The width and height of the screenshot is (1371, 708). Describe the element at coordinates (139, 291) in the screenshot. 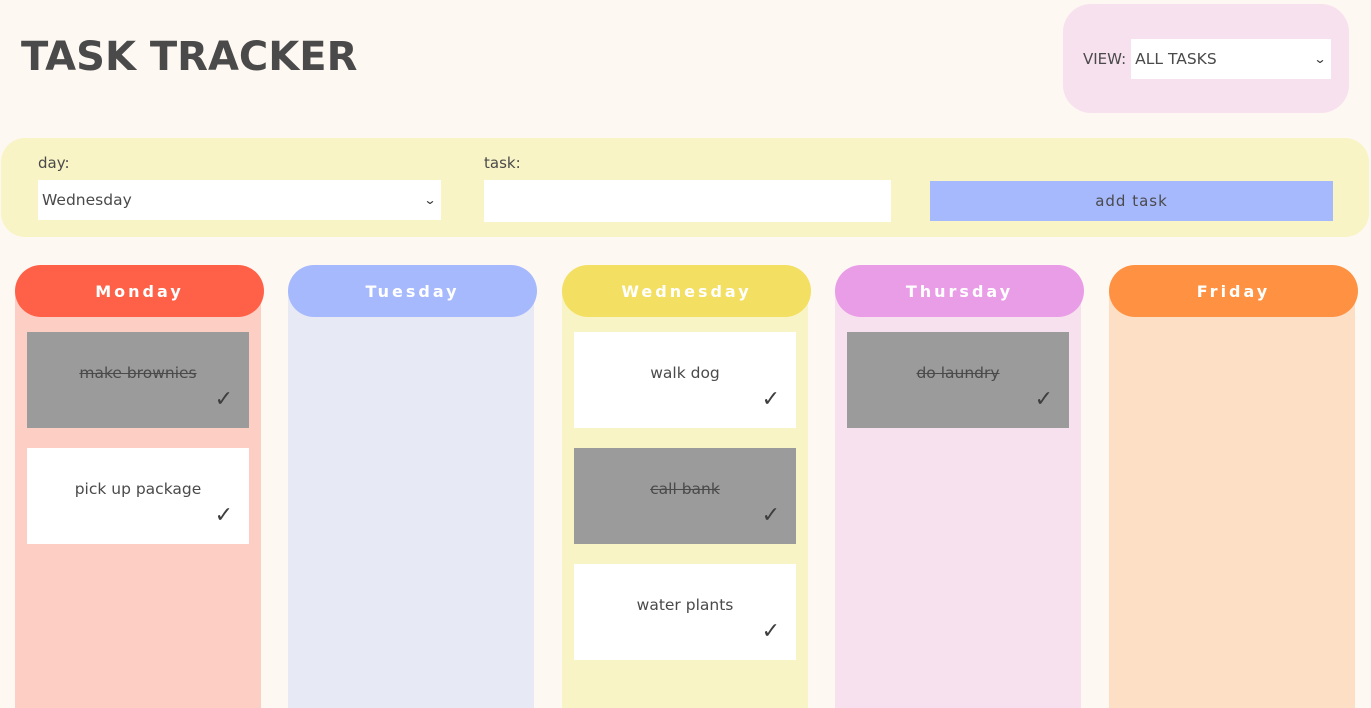

I see `column-header: Monday` at that location.